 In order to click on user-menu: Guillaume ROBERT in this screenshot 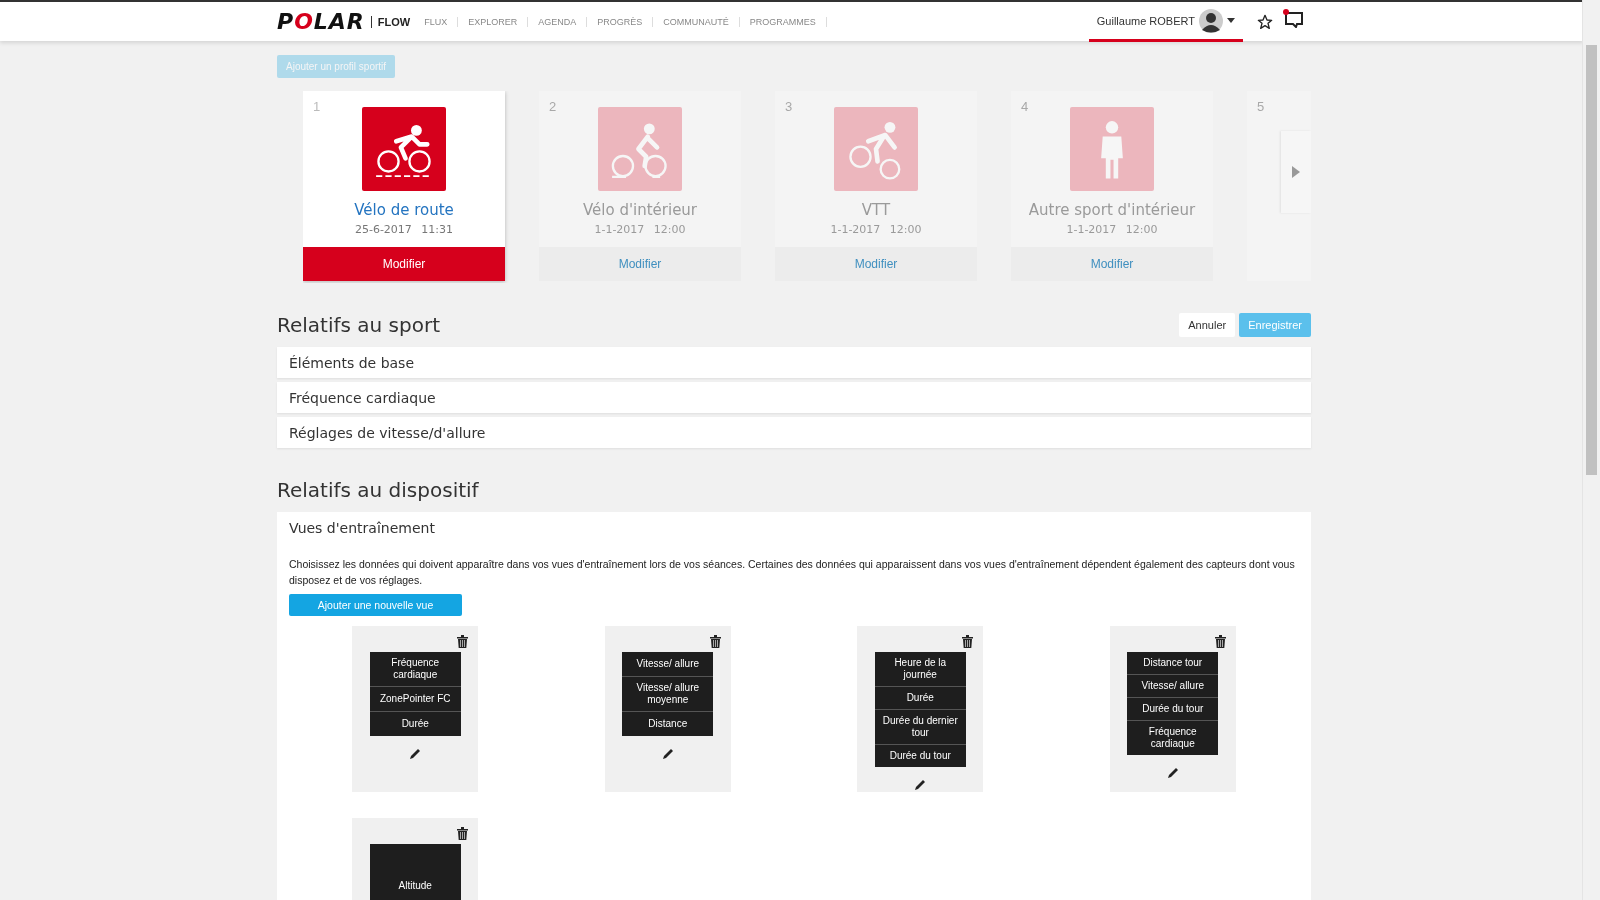, I will do `click(1165, 22)`.